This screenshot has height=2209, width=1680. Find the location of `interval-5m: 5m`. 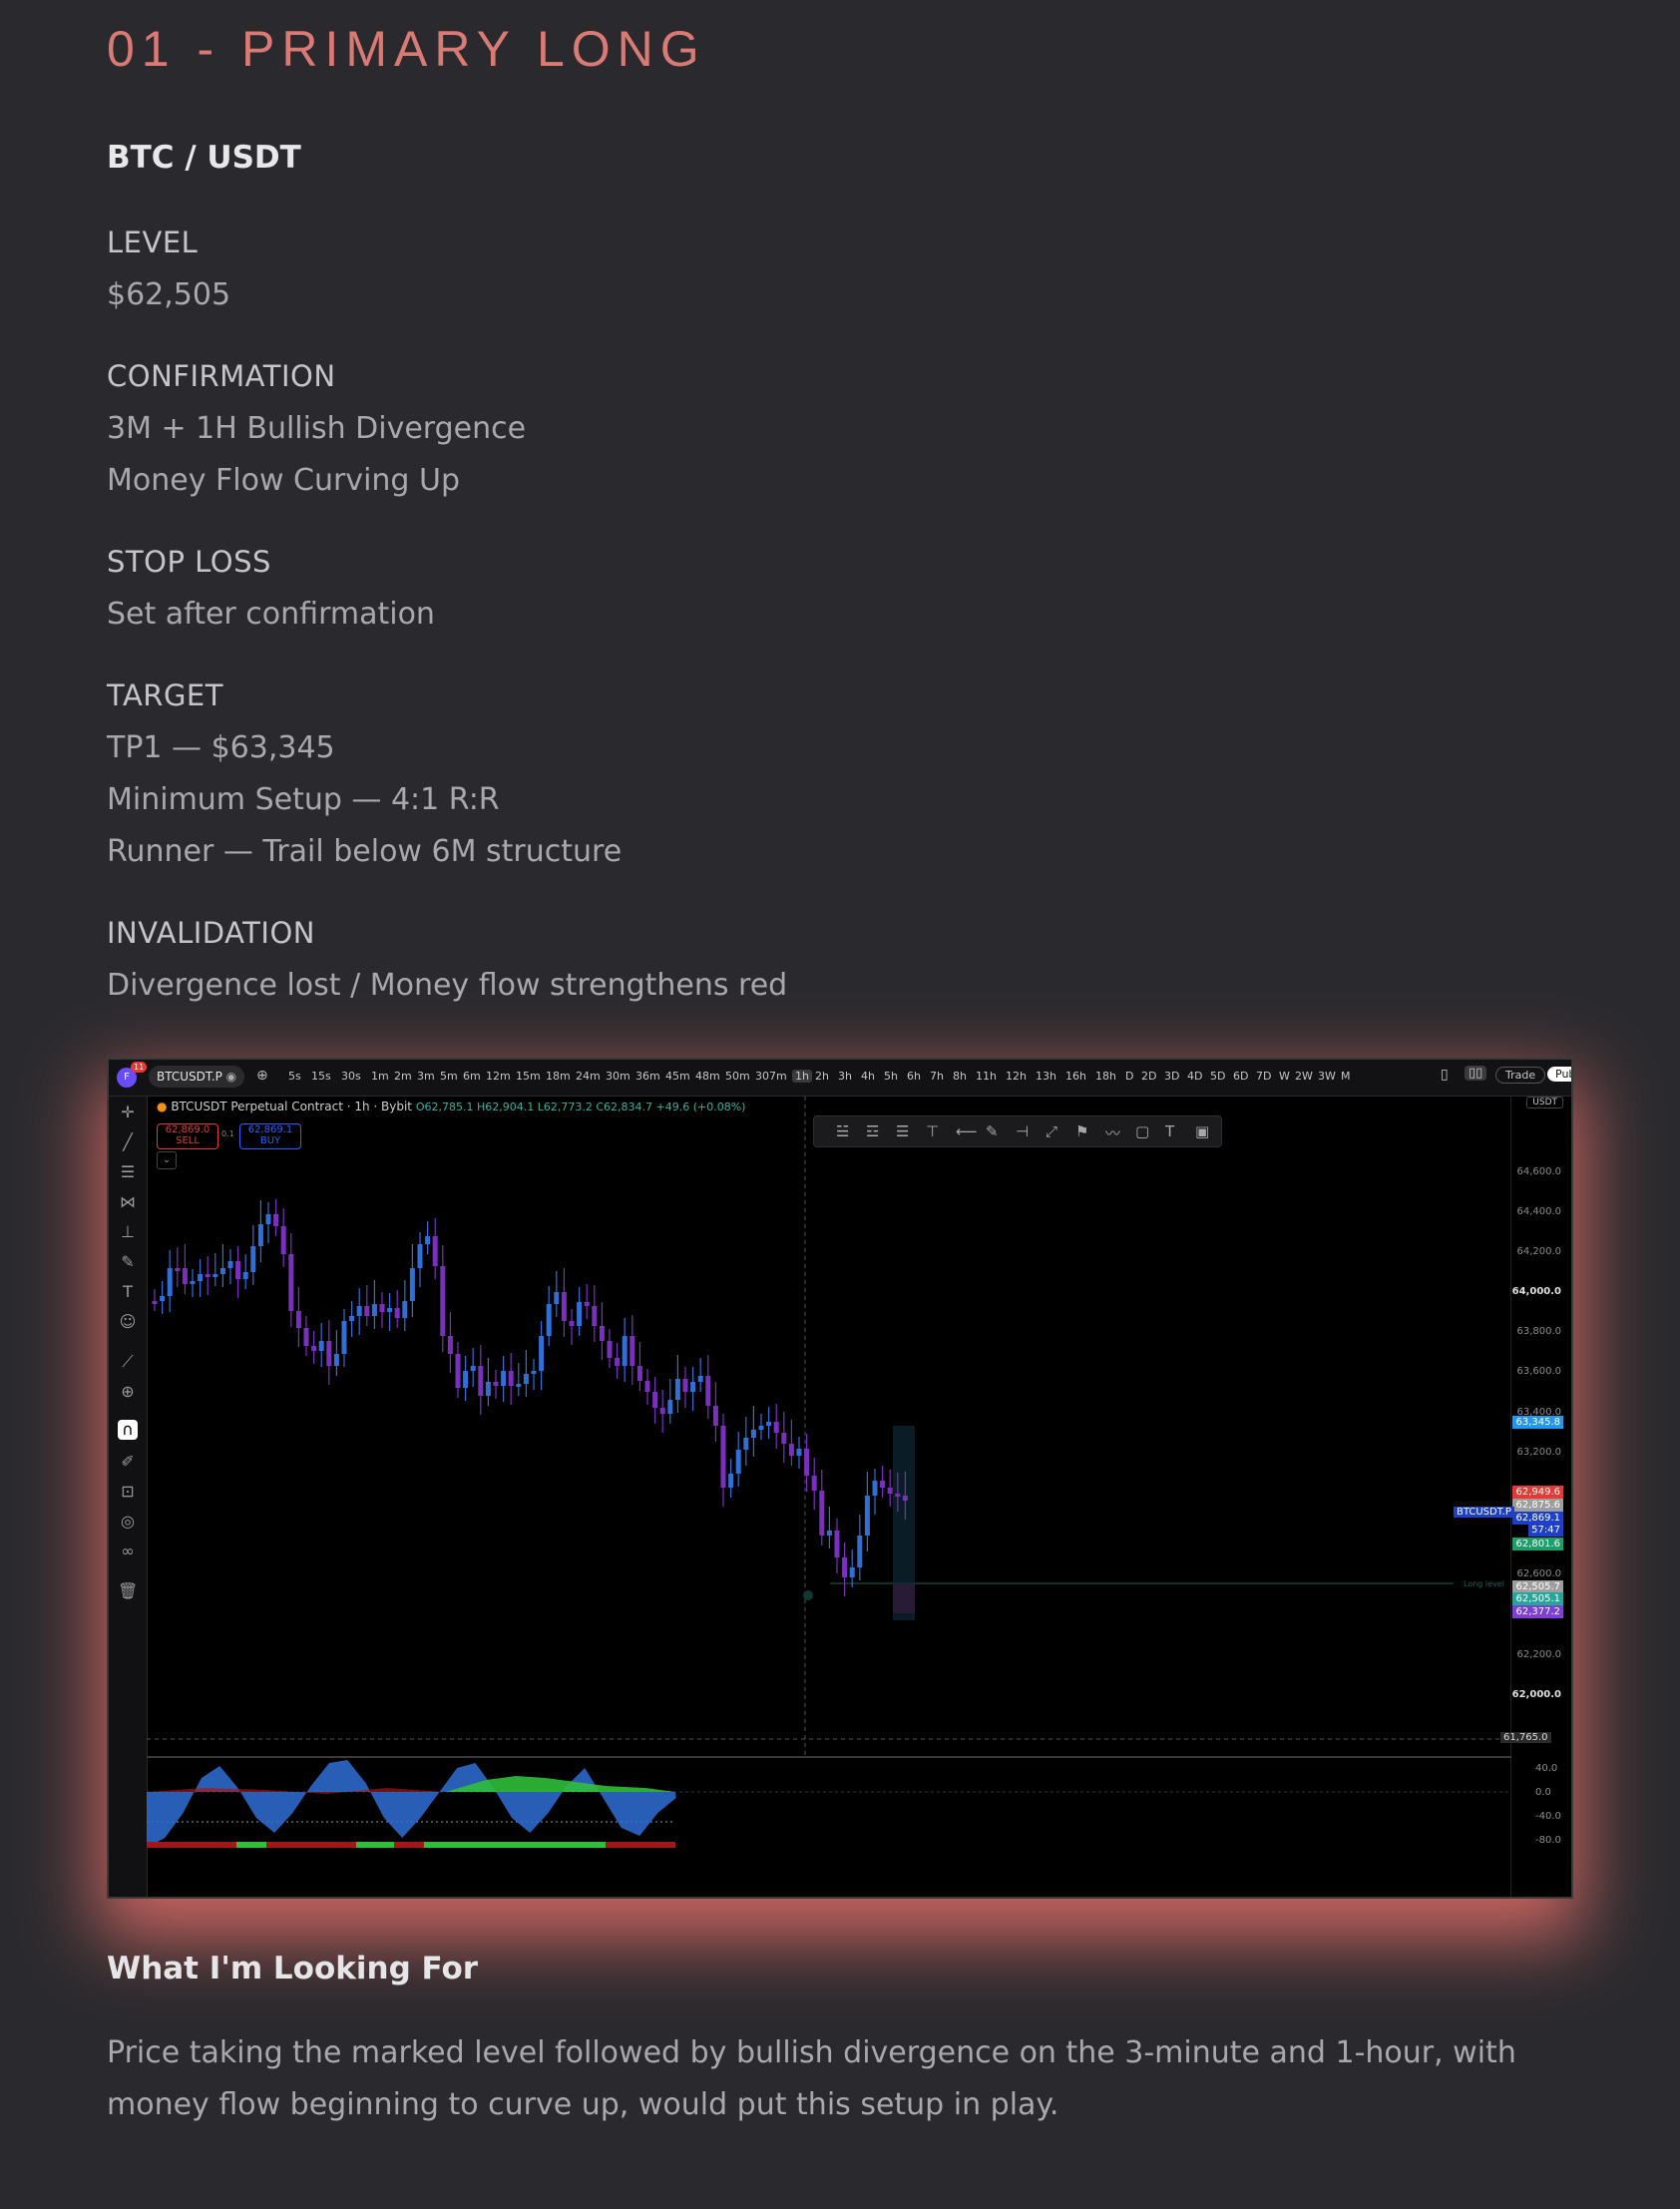

interval-5m: 5m is located at coordinates (449, 1076).